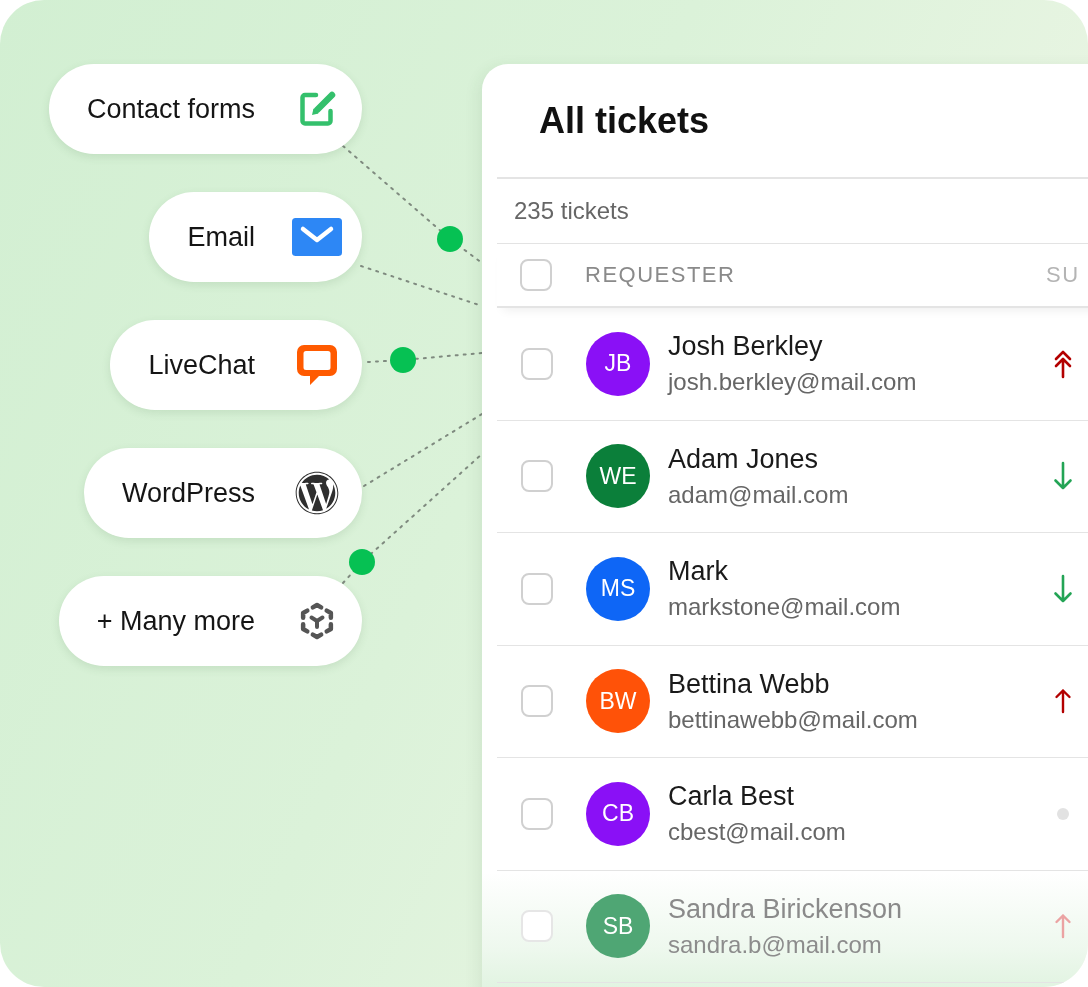 Image resolution: width=1088 pixels, height=987 pixels. What do you see at coordinates (317, 493) in the screenshot?
I see `wordpress-logo-icon` at bounding box center [317, 493].